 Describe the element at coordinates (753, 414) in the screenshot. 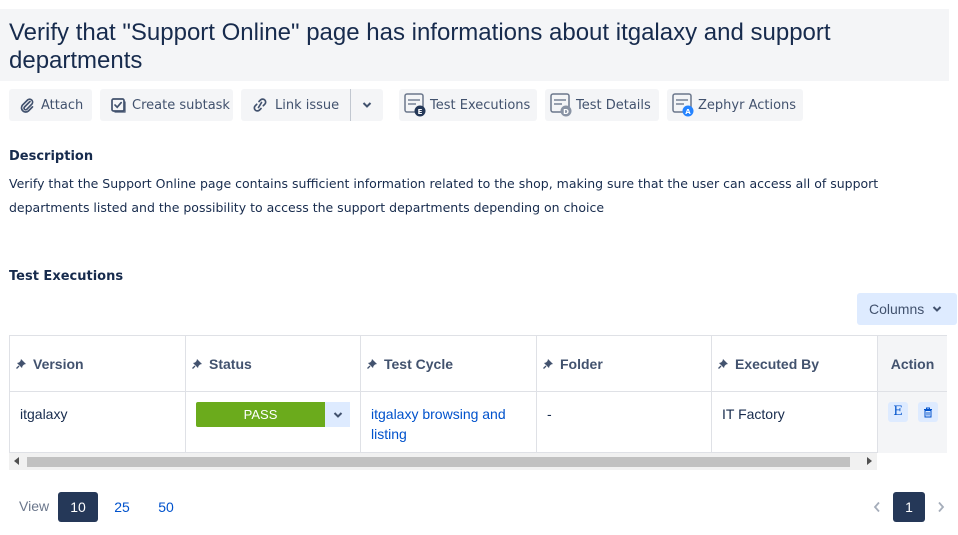

I see `executed-by-value: IT Factory` at that location.